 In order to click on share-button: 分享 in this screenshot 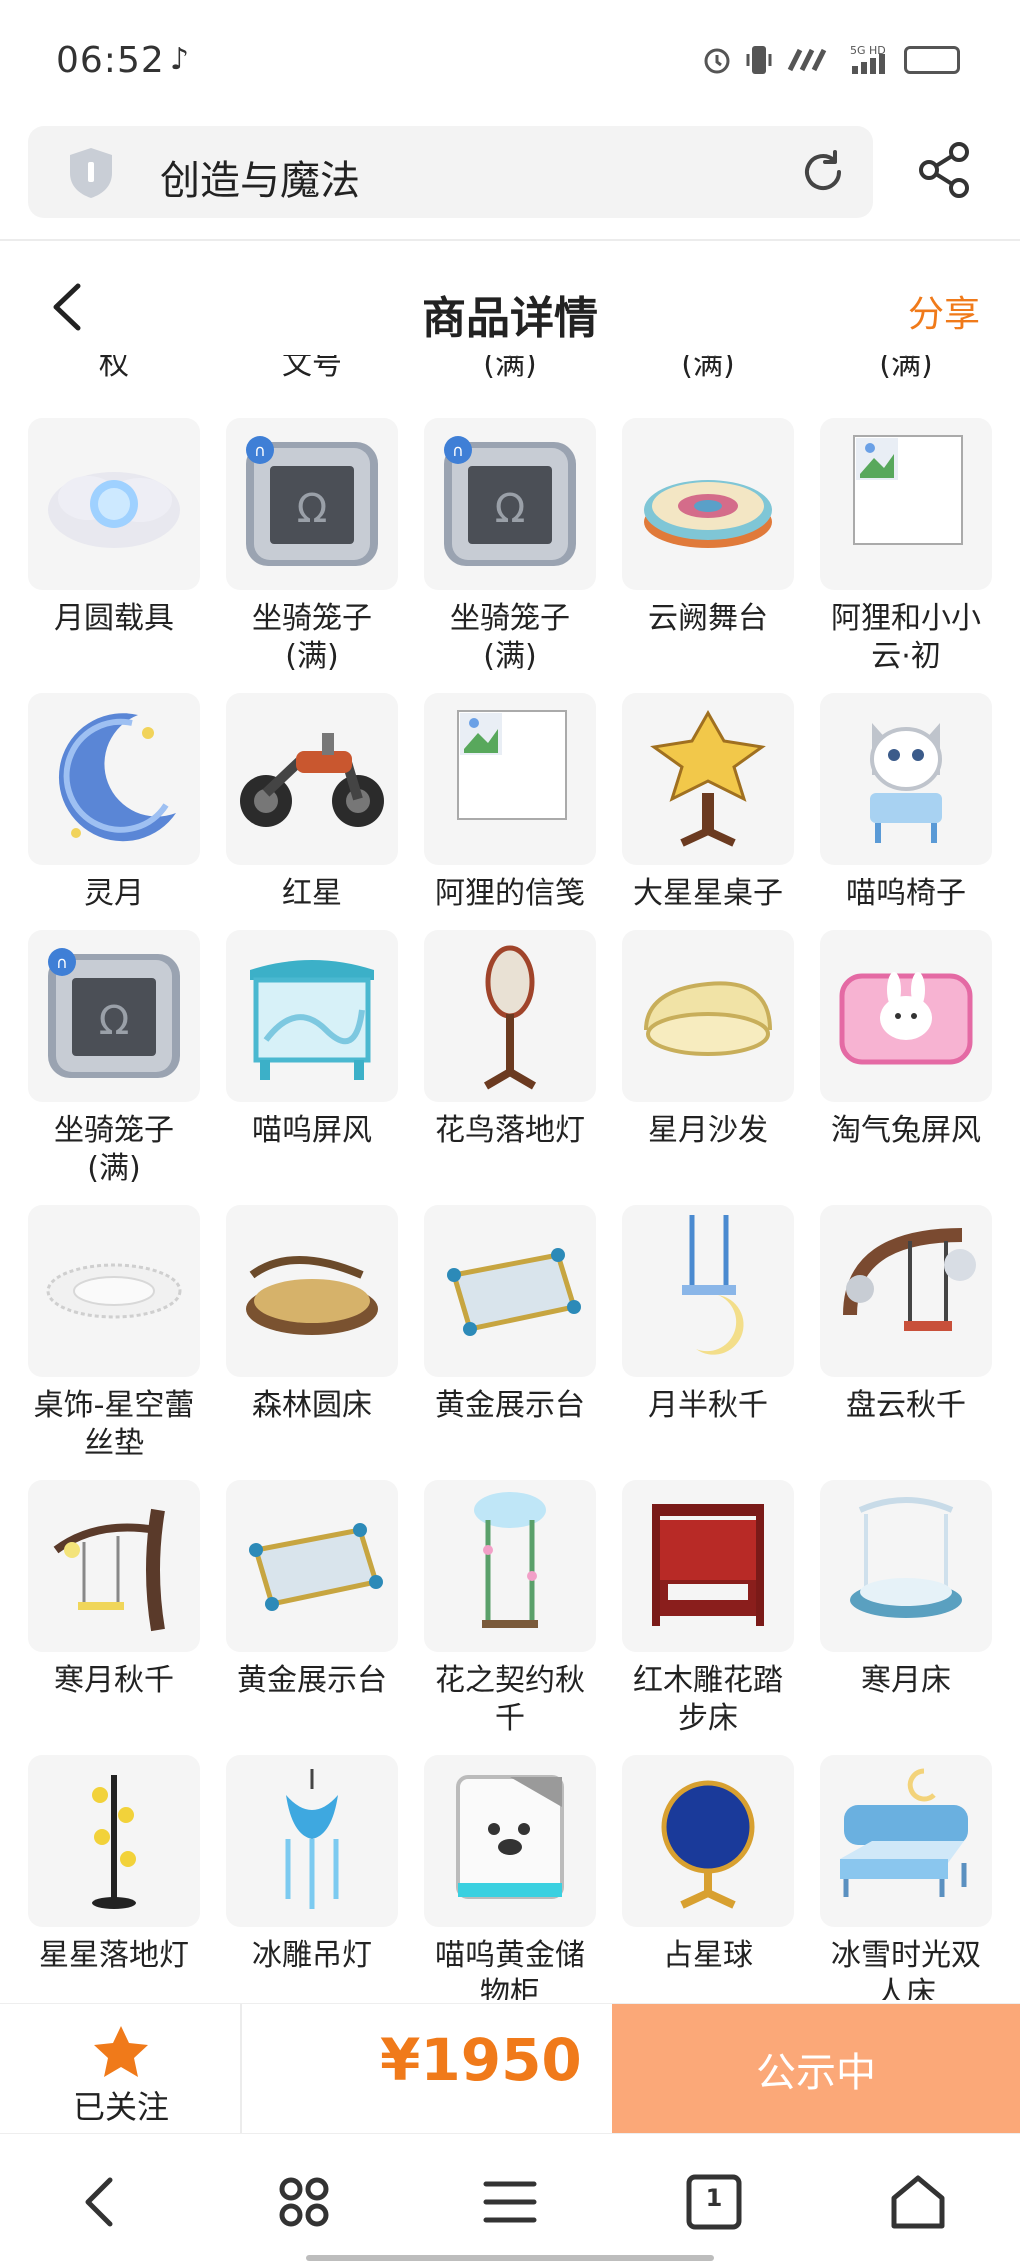, I will do `click(944, 311)`.